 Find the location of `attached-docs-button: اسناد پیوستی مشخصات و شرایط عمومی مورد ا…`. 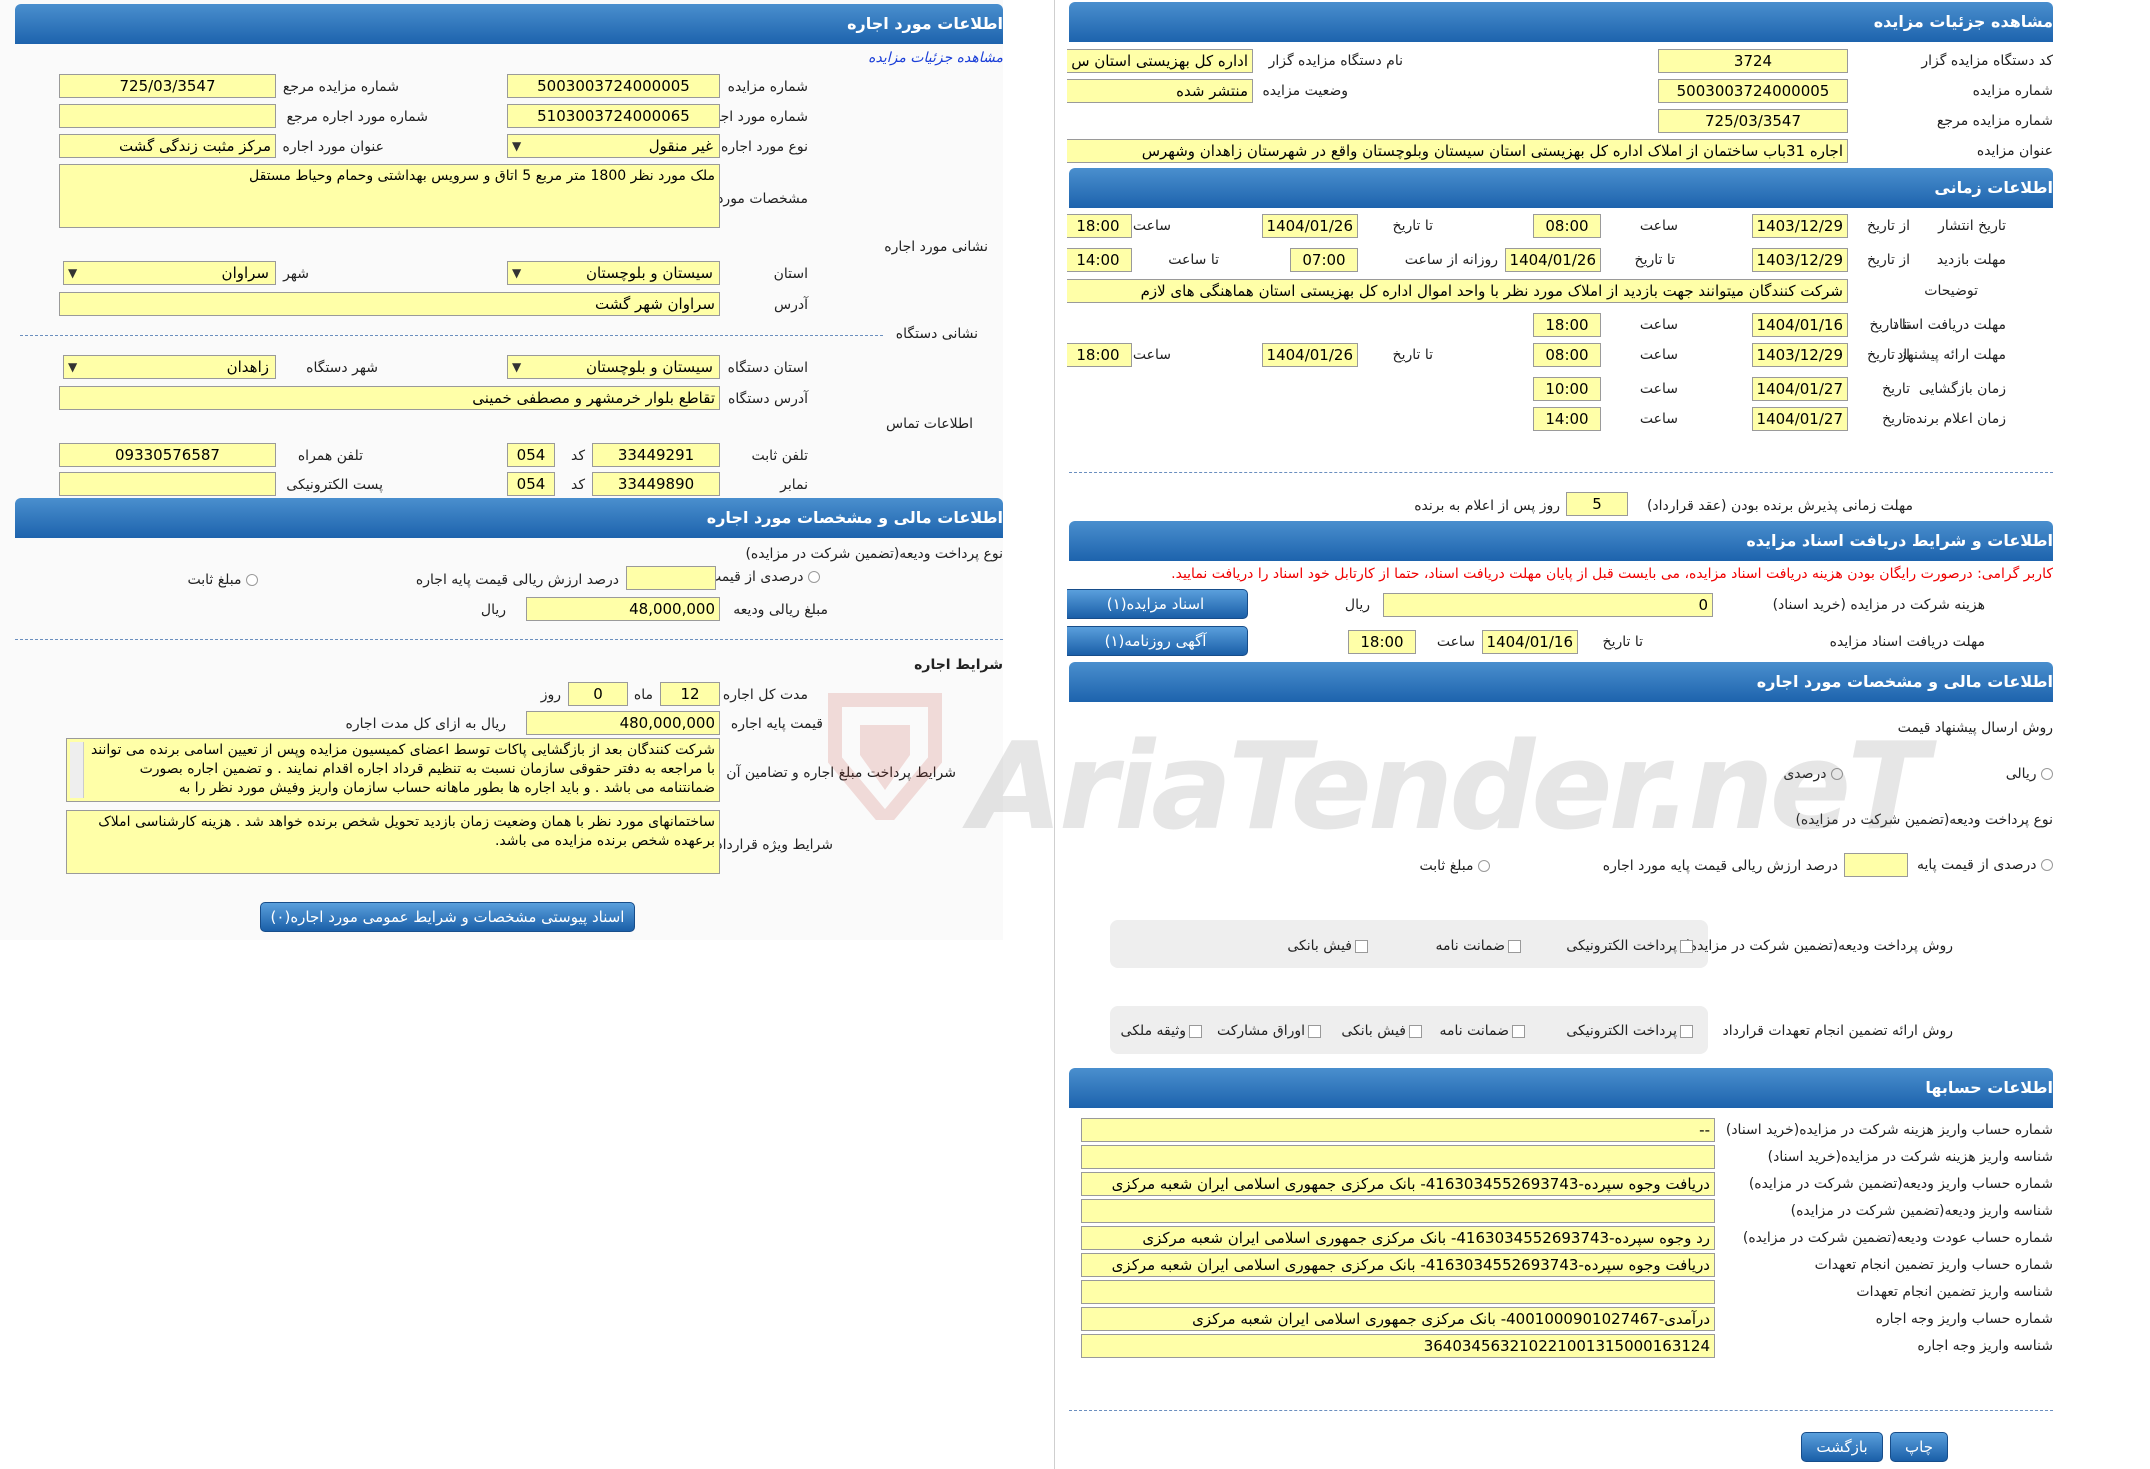

attached-docs-button: اسناد پیوستی مشخصات و شرایط عمومی مورد ا… is located at coordinates (447, 917).